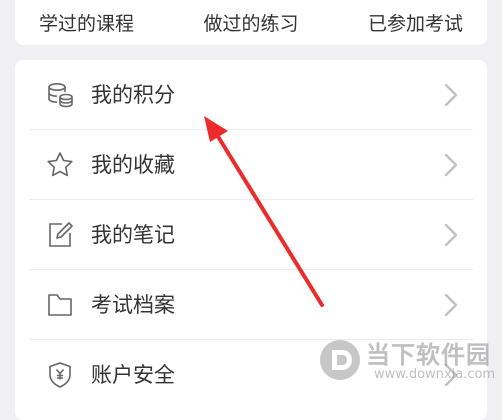 Image resolution: width=502 pixels, height=420 pixels. I want to click on tab-learned-courses: 学过的课程, so click(86, 22).